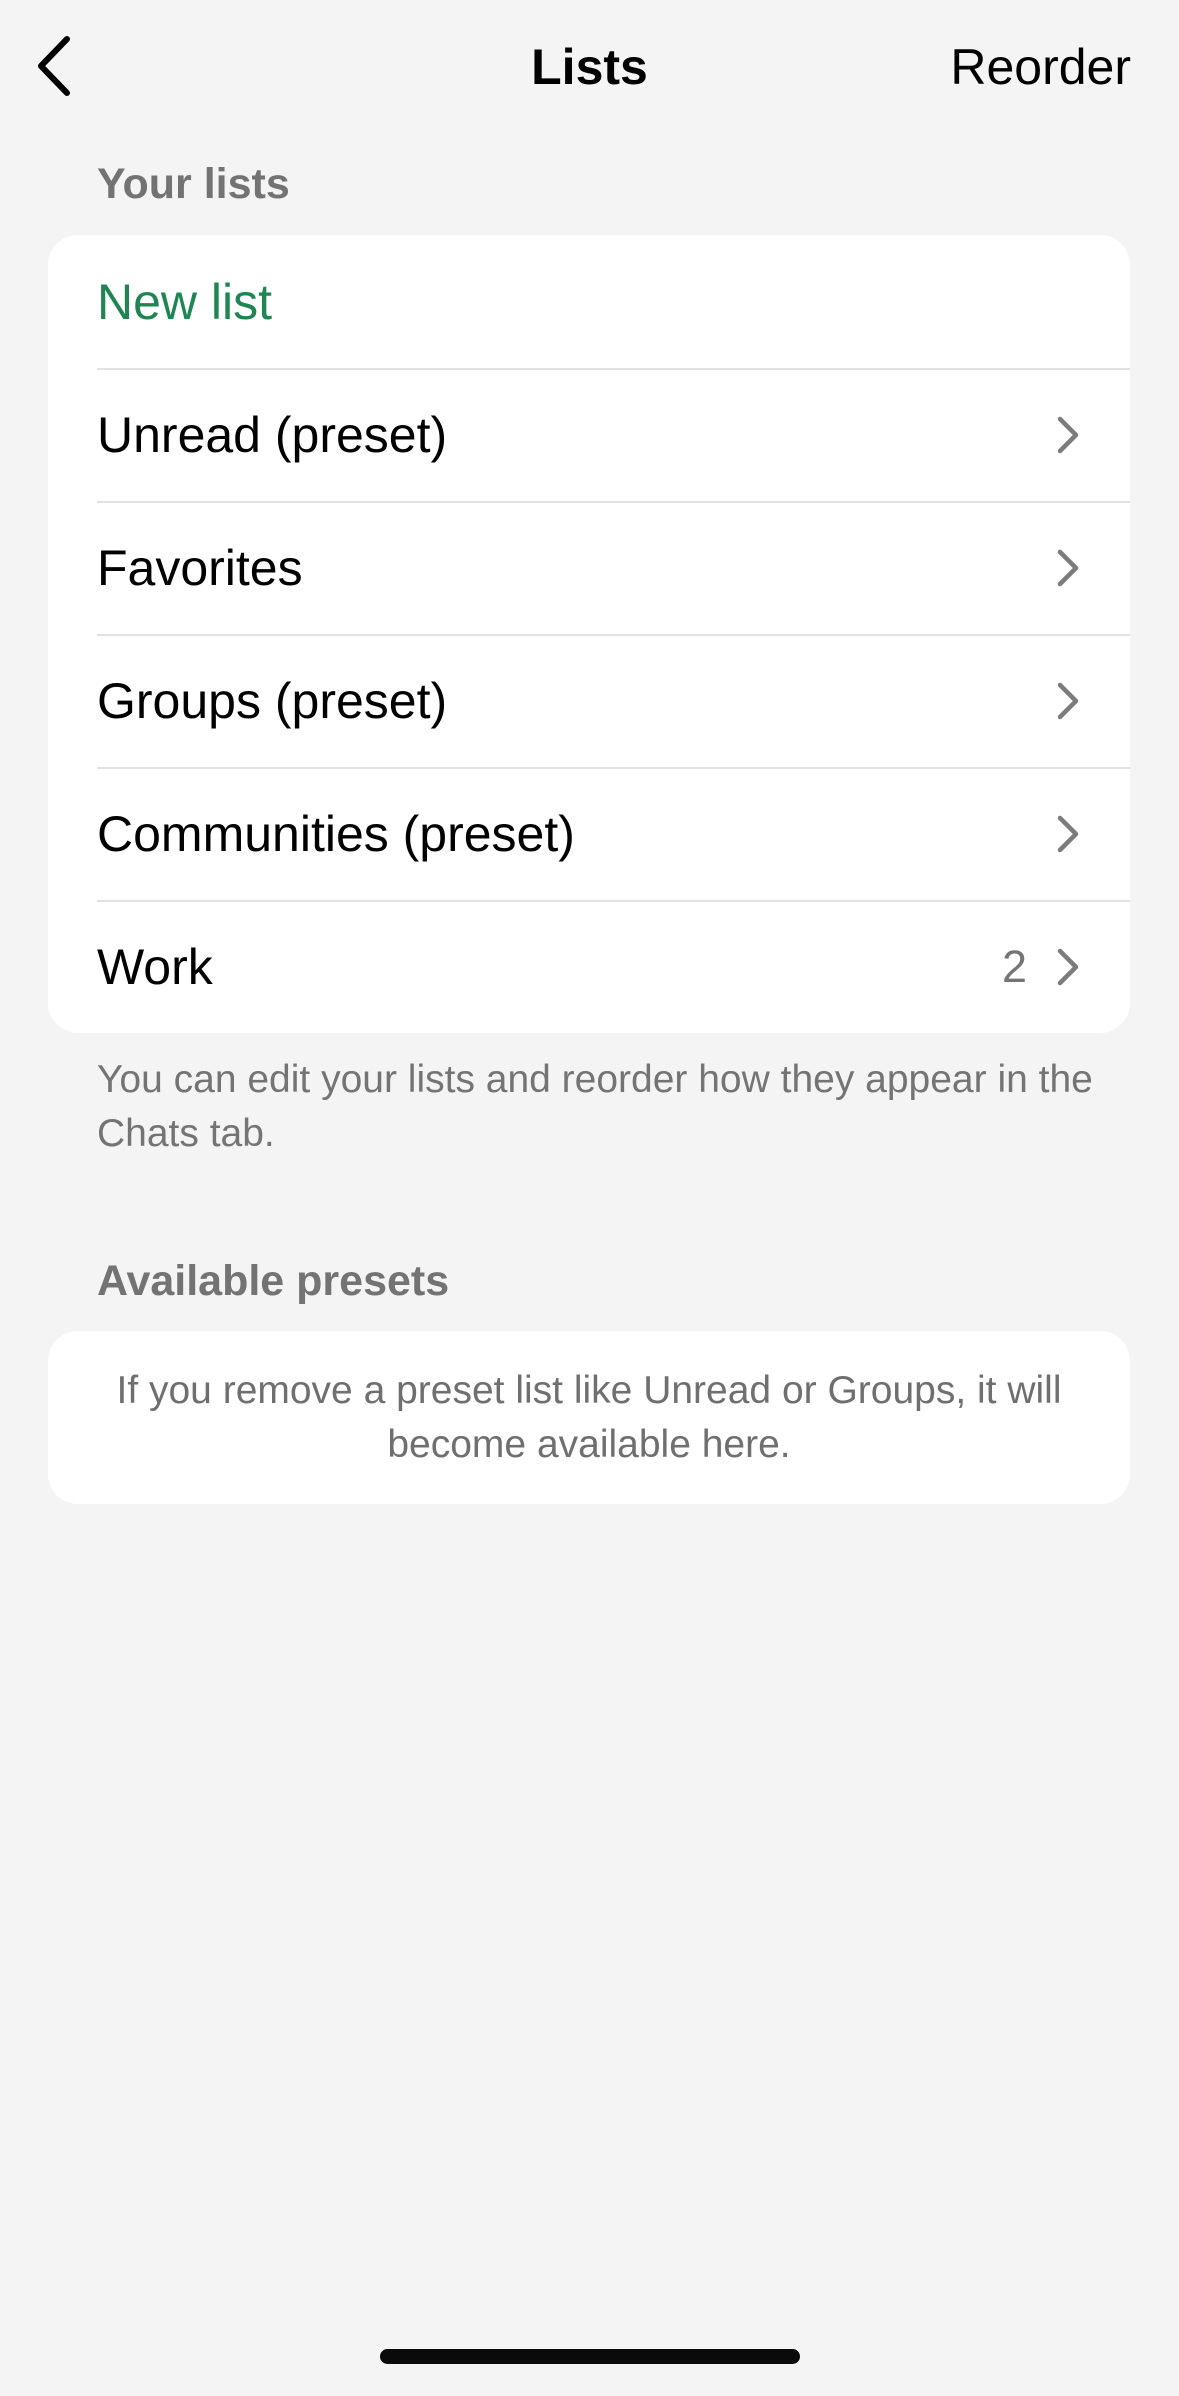 Image resolution: width=1179 pixels, height=2396 pixels. Describe the element at coordinates (590, 2356) in the screenshot. I see `home-indicator` at that location.